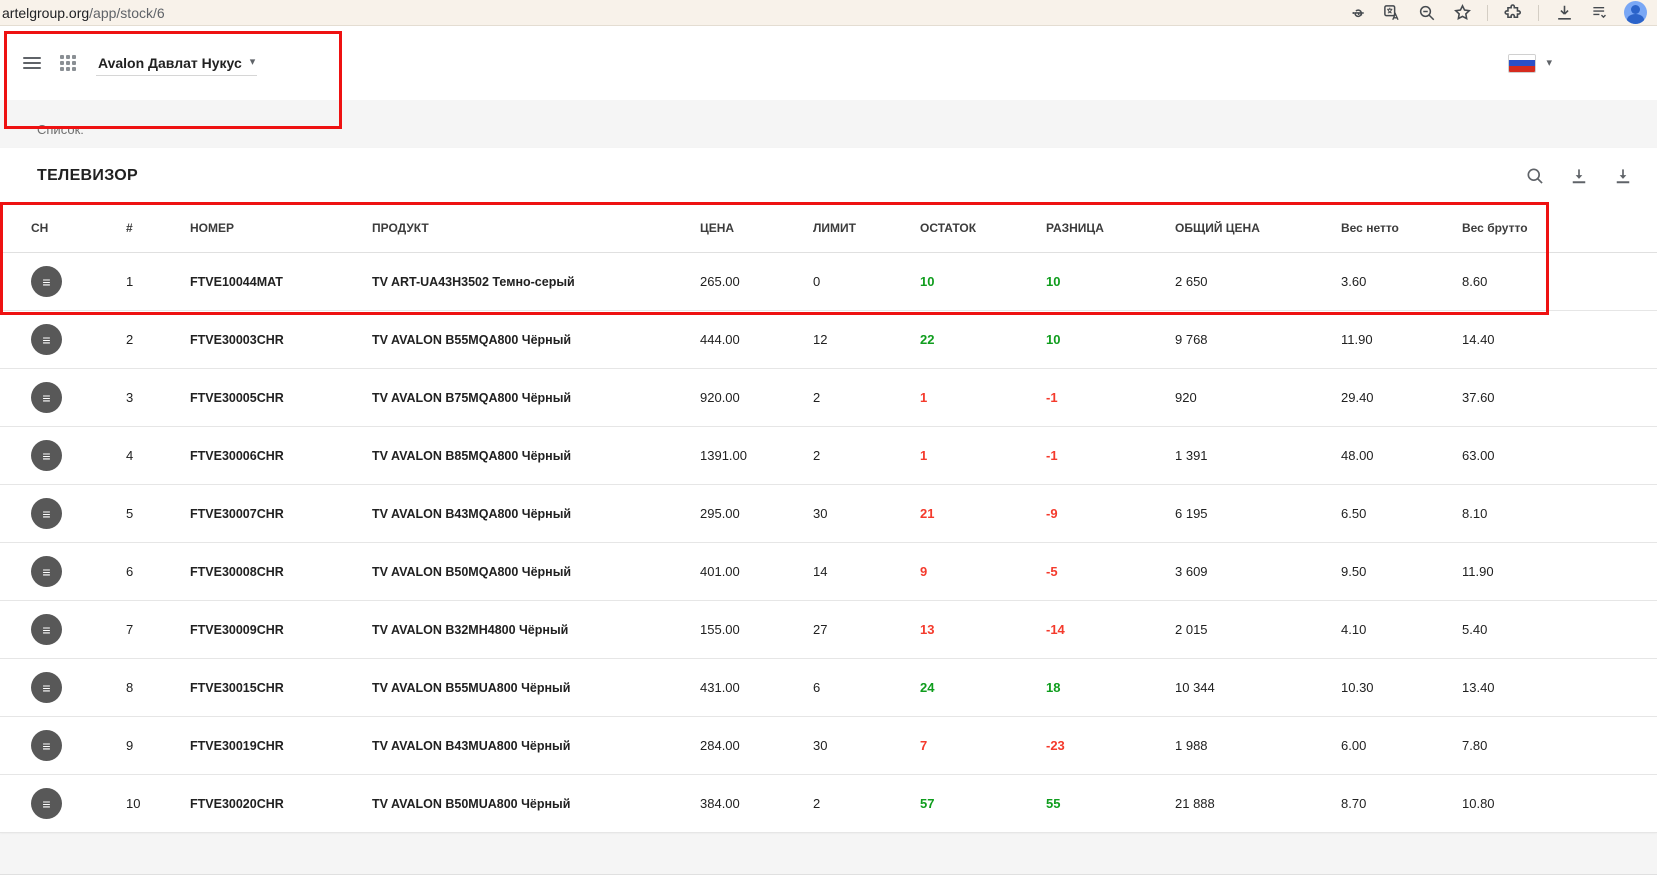 The width and height of the screenshot is (1657, 881). I want to click on cell-stock: 22, so click(927, 339).